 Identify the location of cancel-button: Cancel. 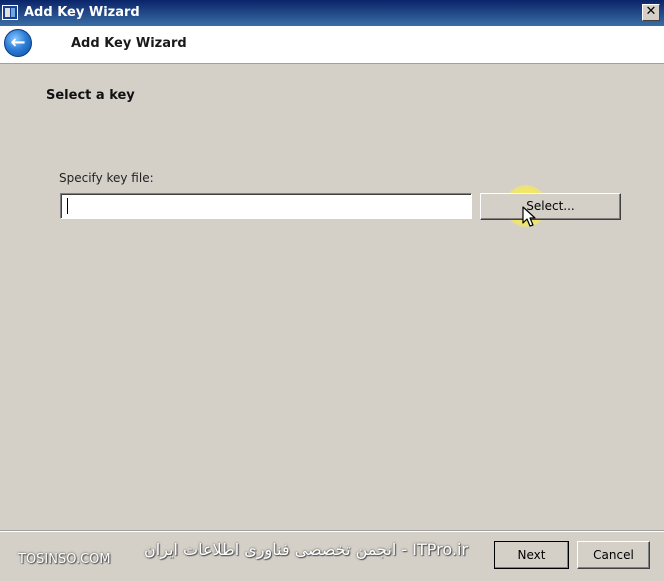
(613, 555).